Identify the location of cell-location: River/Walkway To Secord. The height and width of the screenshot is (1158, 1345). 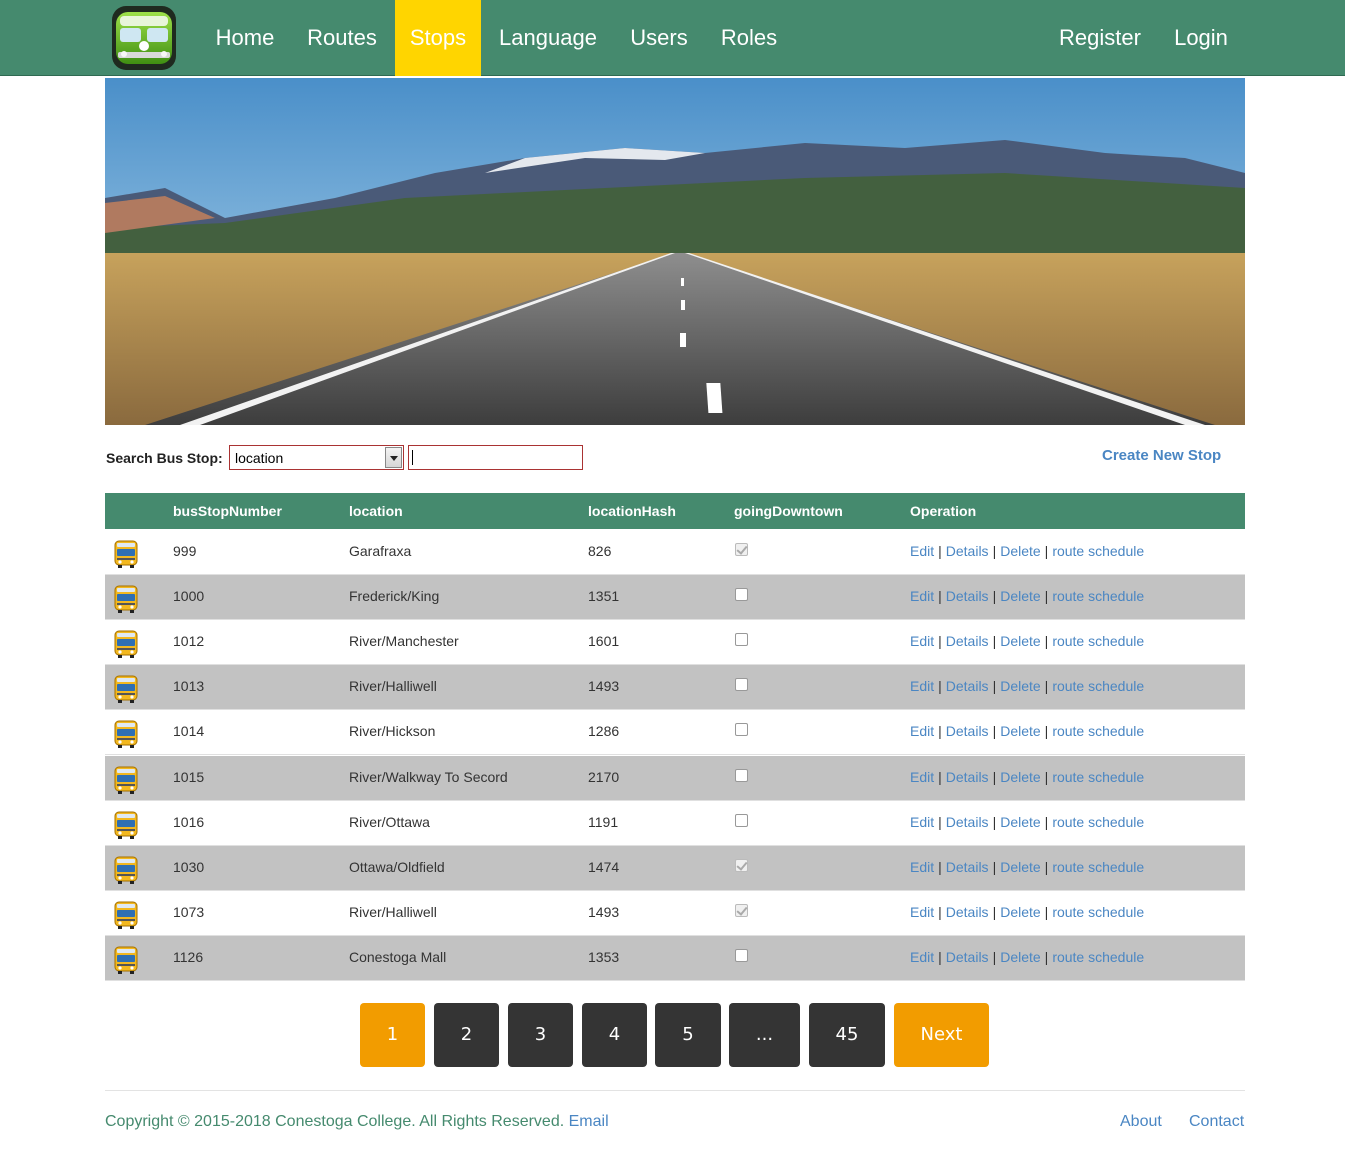
(428, 776).